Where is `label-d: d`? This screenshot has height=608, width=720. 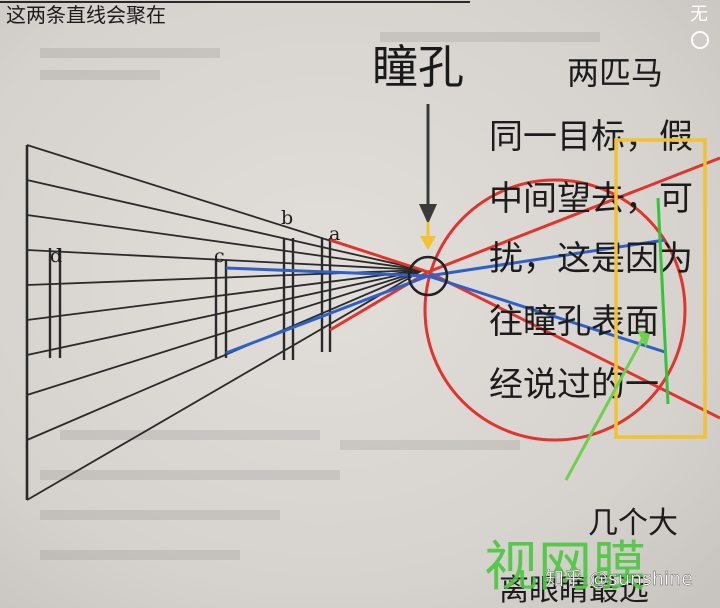
label-d: d is located at coordinates (56, 256).